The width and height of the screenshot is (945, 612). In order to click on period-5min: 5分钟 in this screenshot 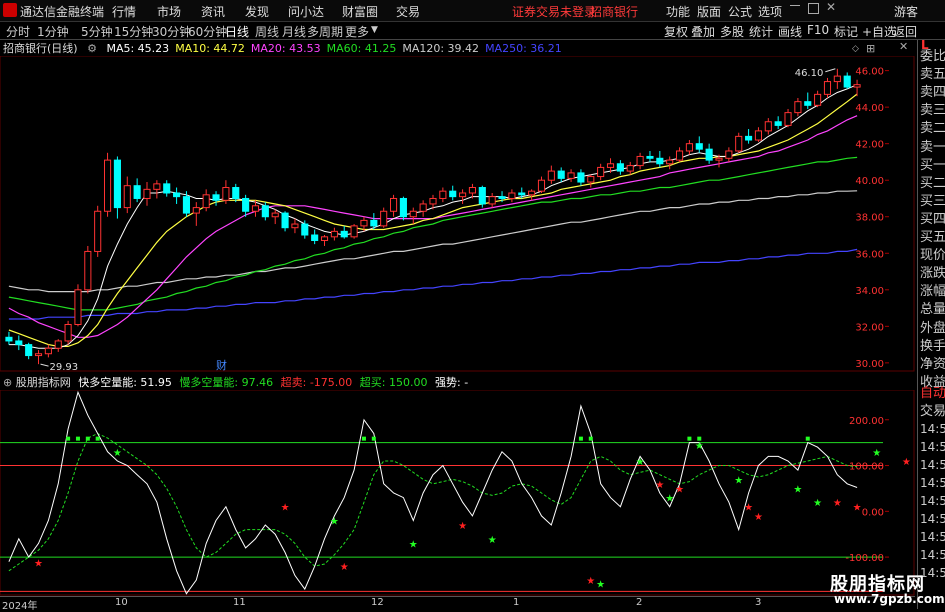, I will do `click(97, 31)`.